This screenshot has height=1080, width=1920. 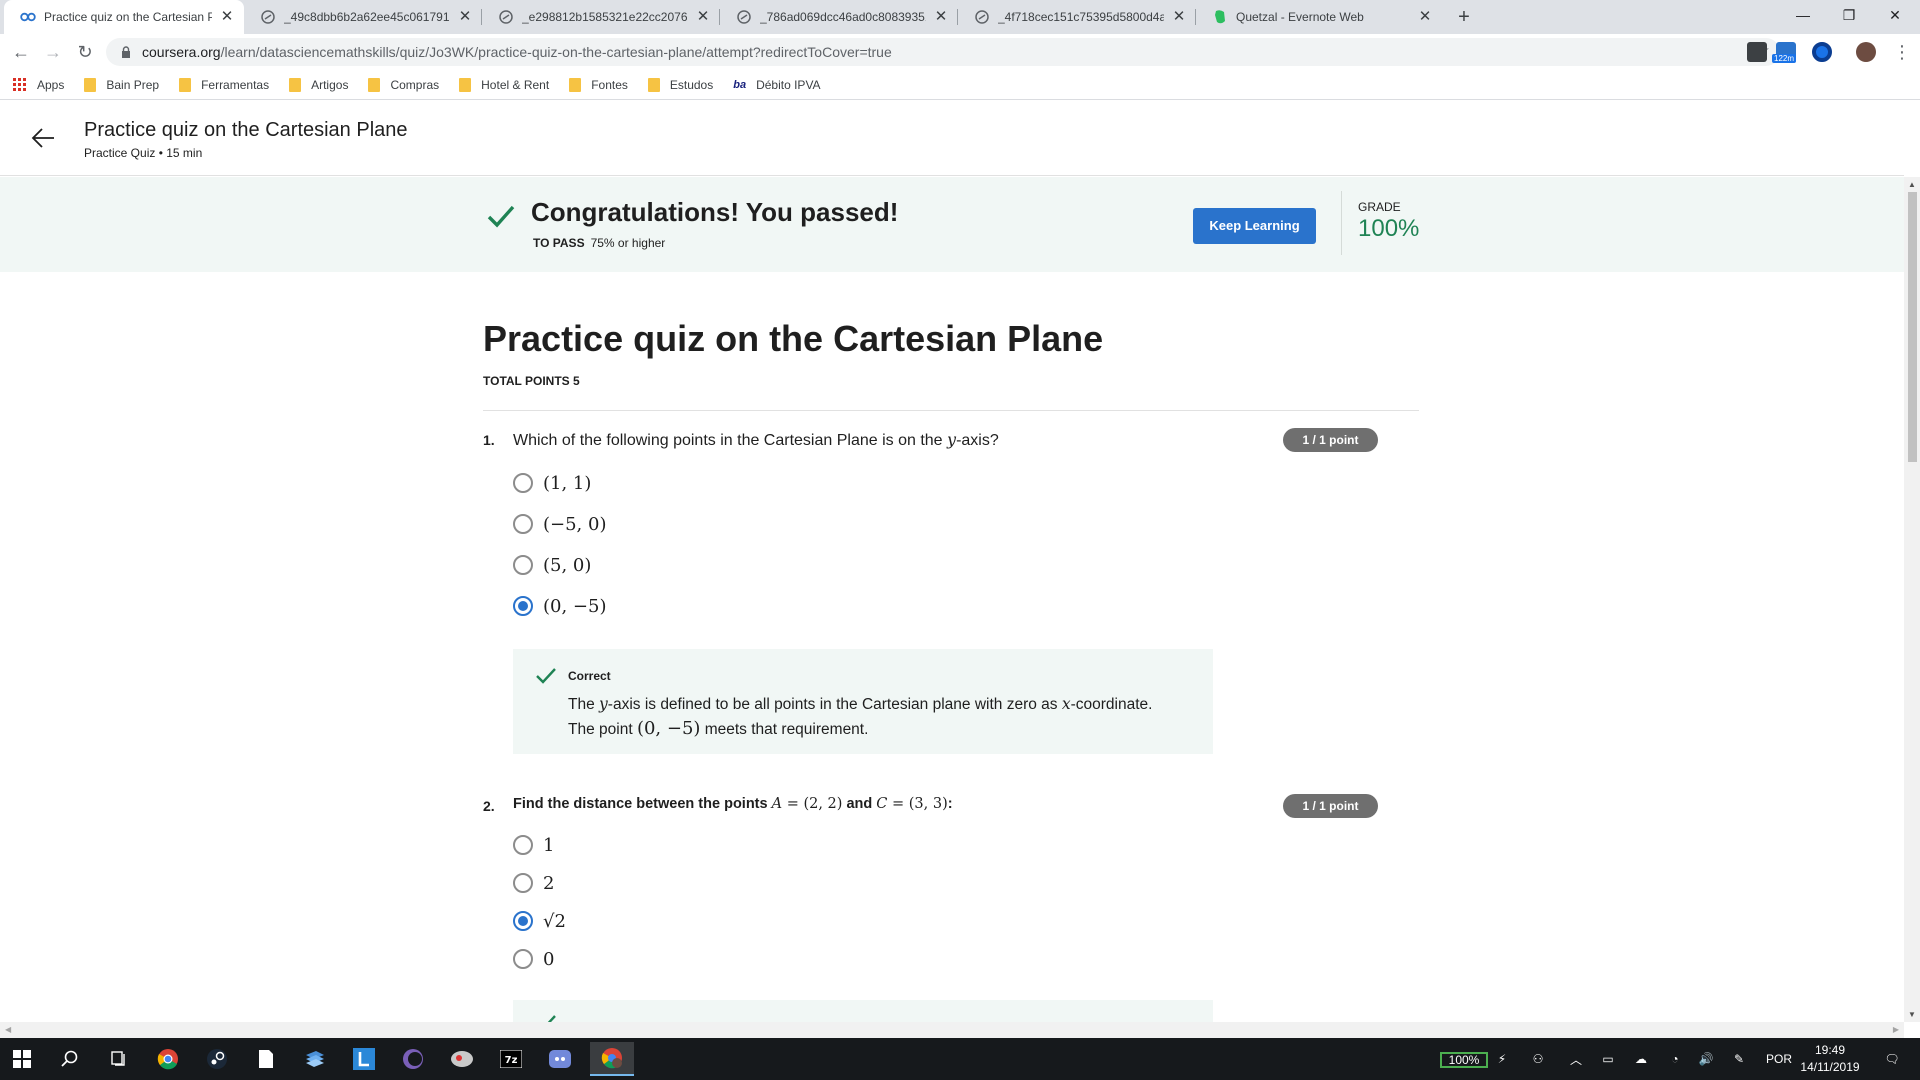 What do you see at coordinates (1464, 17) in the screenshot?
I see `new-tab-button: +` at bounding box center [1464, 17].